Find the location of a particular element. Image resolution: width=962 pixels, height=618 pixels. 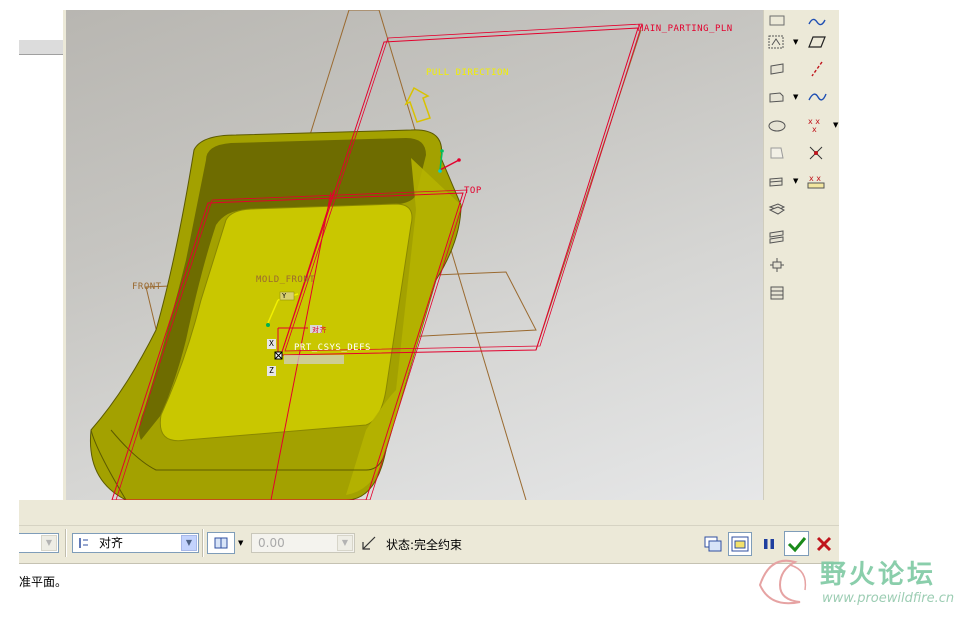

draft-icon is located at coordinates (777, 153).